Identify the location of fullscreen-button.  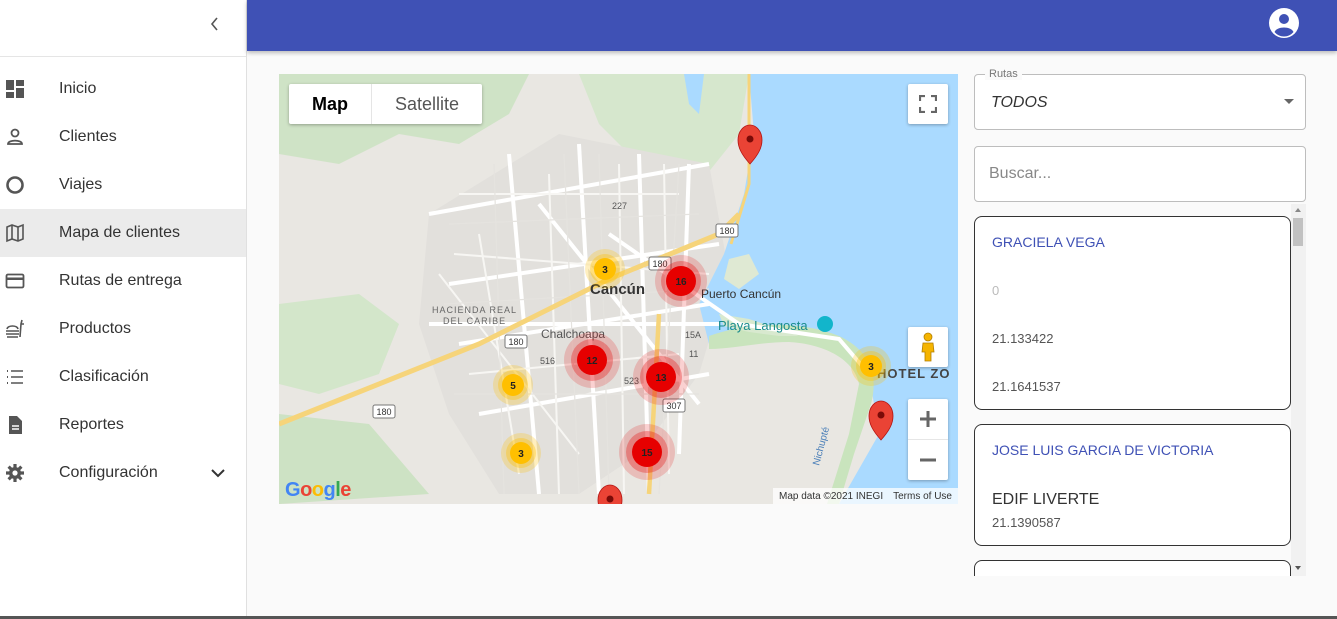
(928, 104).